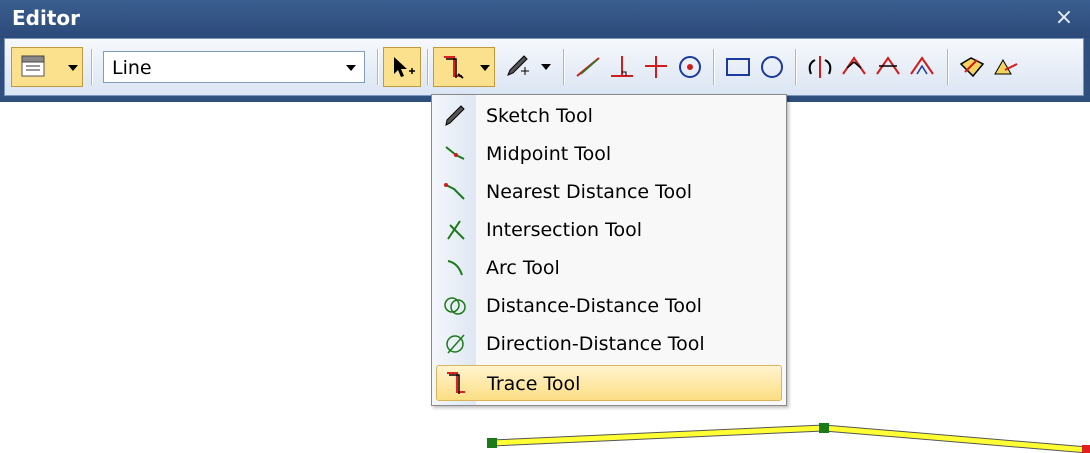 The image size is (1090, 453). Describe the element at coordinates (456, 383) in the screenshot. I see `trace-icon` at that location.